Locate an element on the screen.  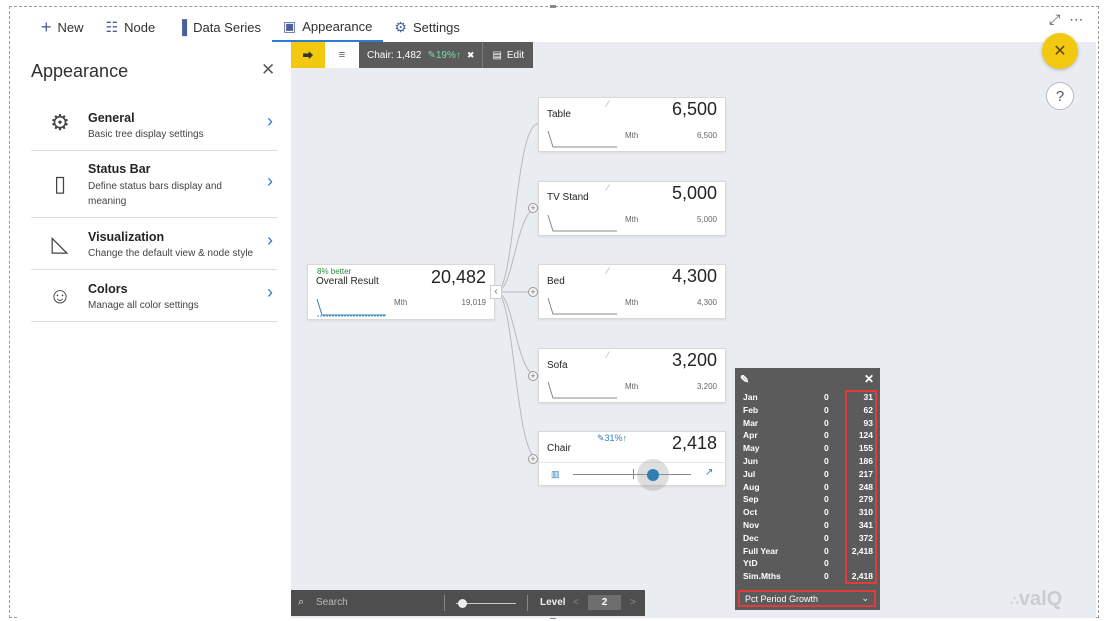
row-period: YtD is located at coordinates (750, 563).